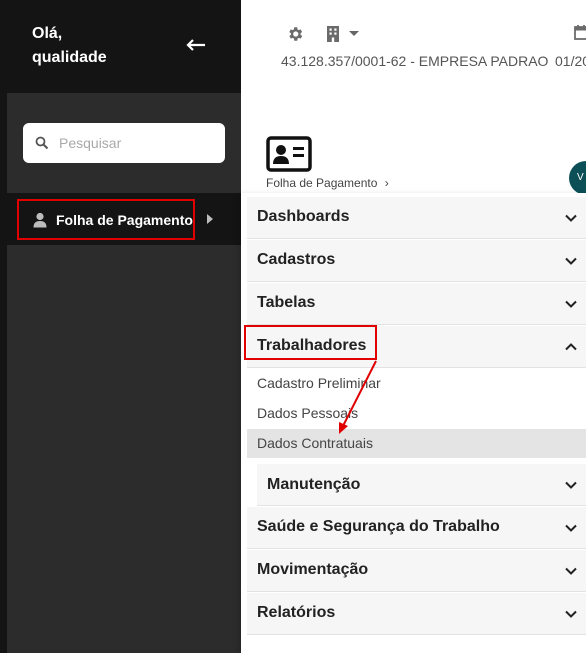 This screenshot has width=586, height=653. Describe the element at coordinates (69, 57) in the screenshot. I see `greeting-user: qualidade` at that location.